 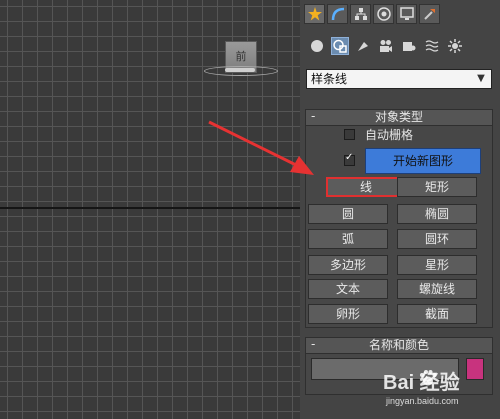 I want to click on ellipse-button: 椭圆, so click(x=437, y=214).